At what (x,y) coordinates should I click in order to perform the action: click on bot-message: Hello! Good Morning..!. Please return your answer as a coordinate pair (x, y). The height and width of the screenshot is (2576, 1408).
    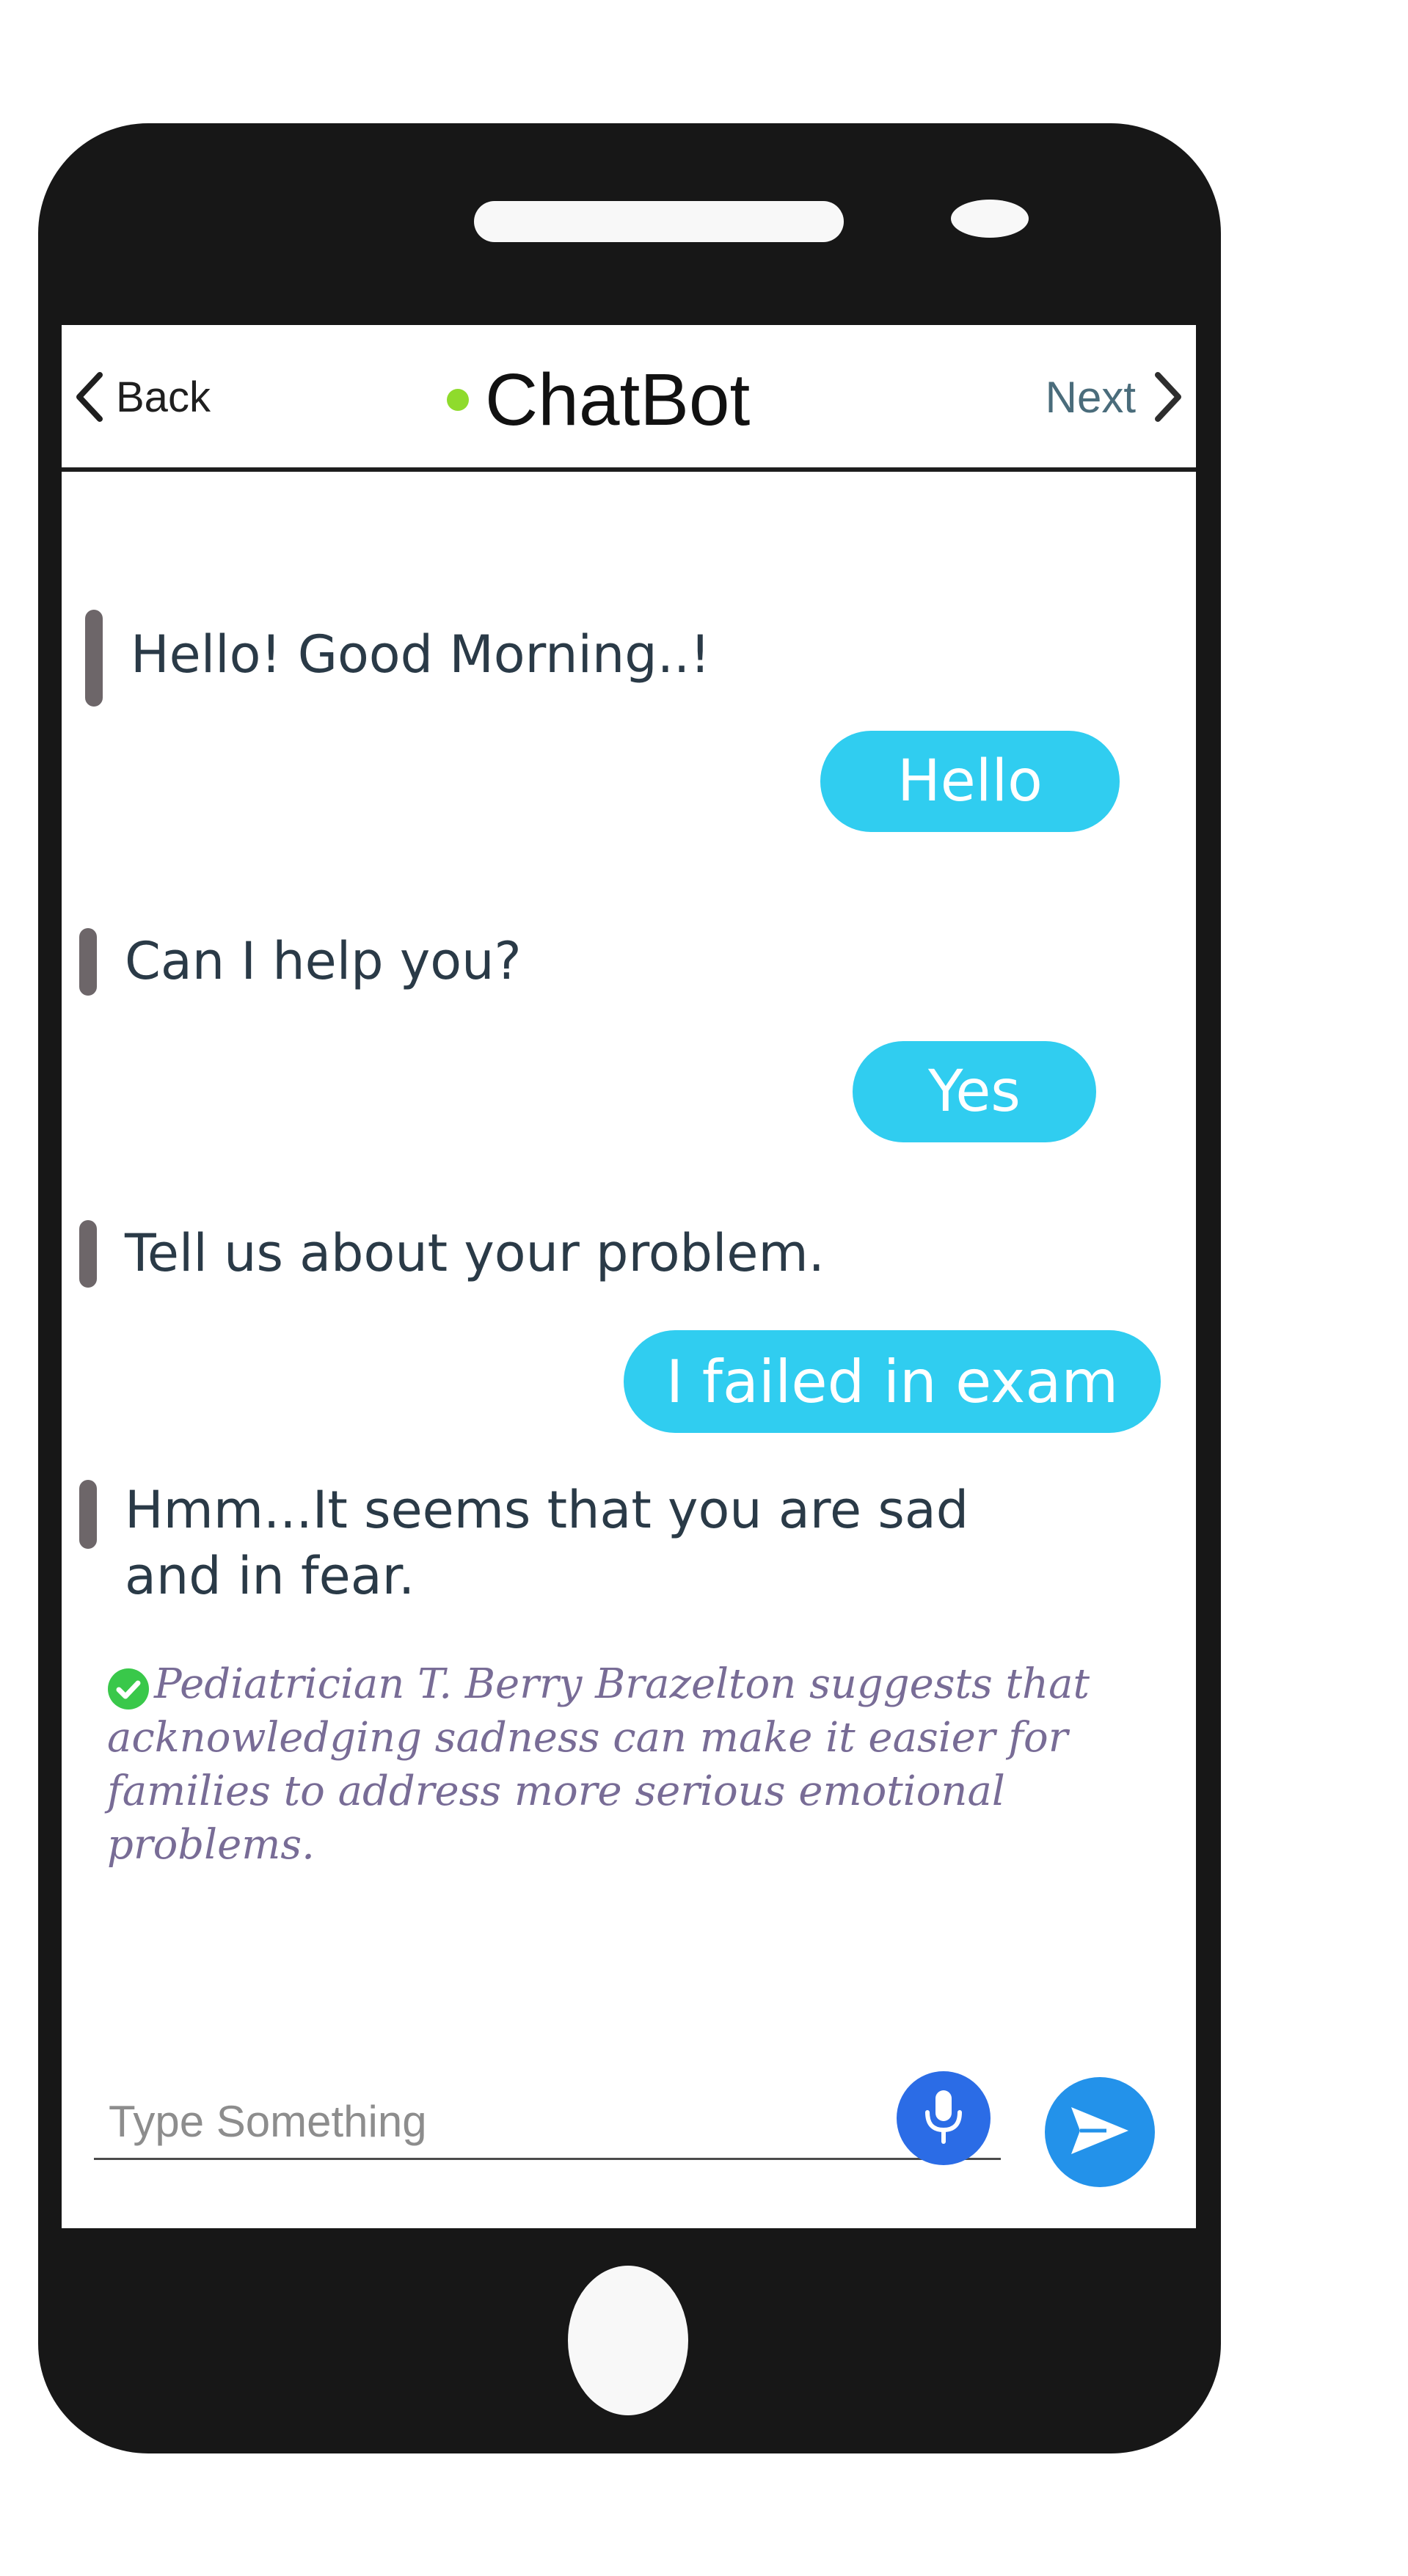
    Looking at the image, I should click on (397, 659).